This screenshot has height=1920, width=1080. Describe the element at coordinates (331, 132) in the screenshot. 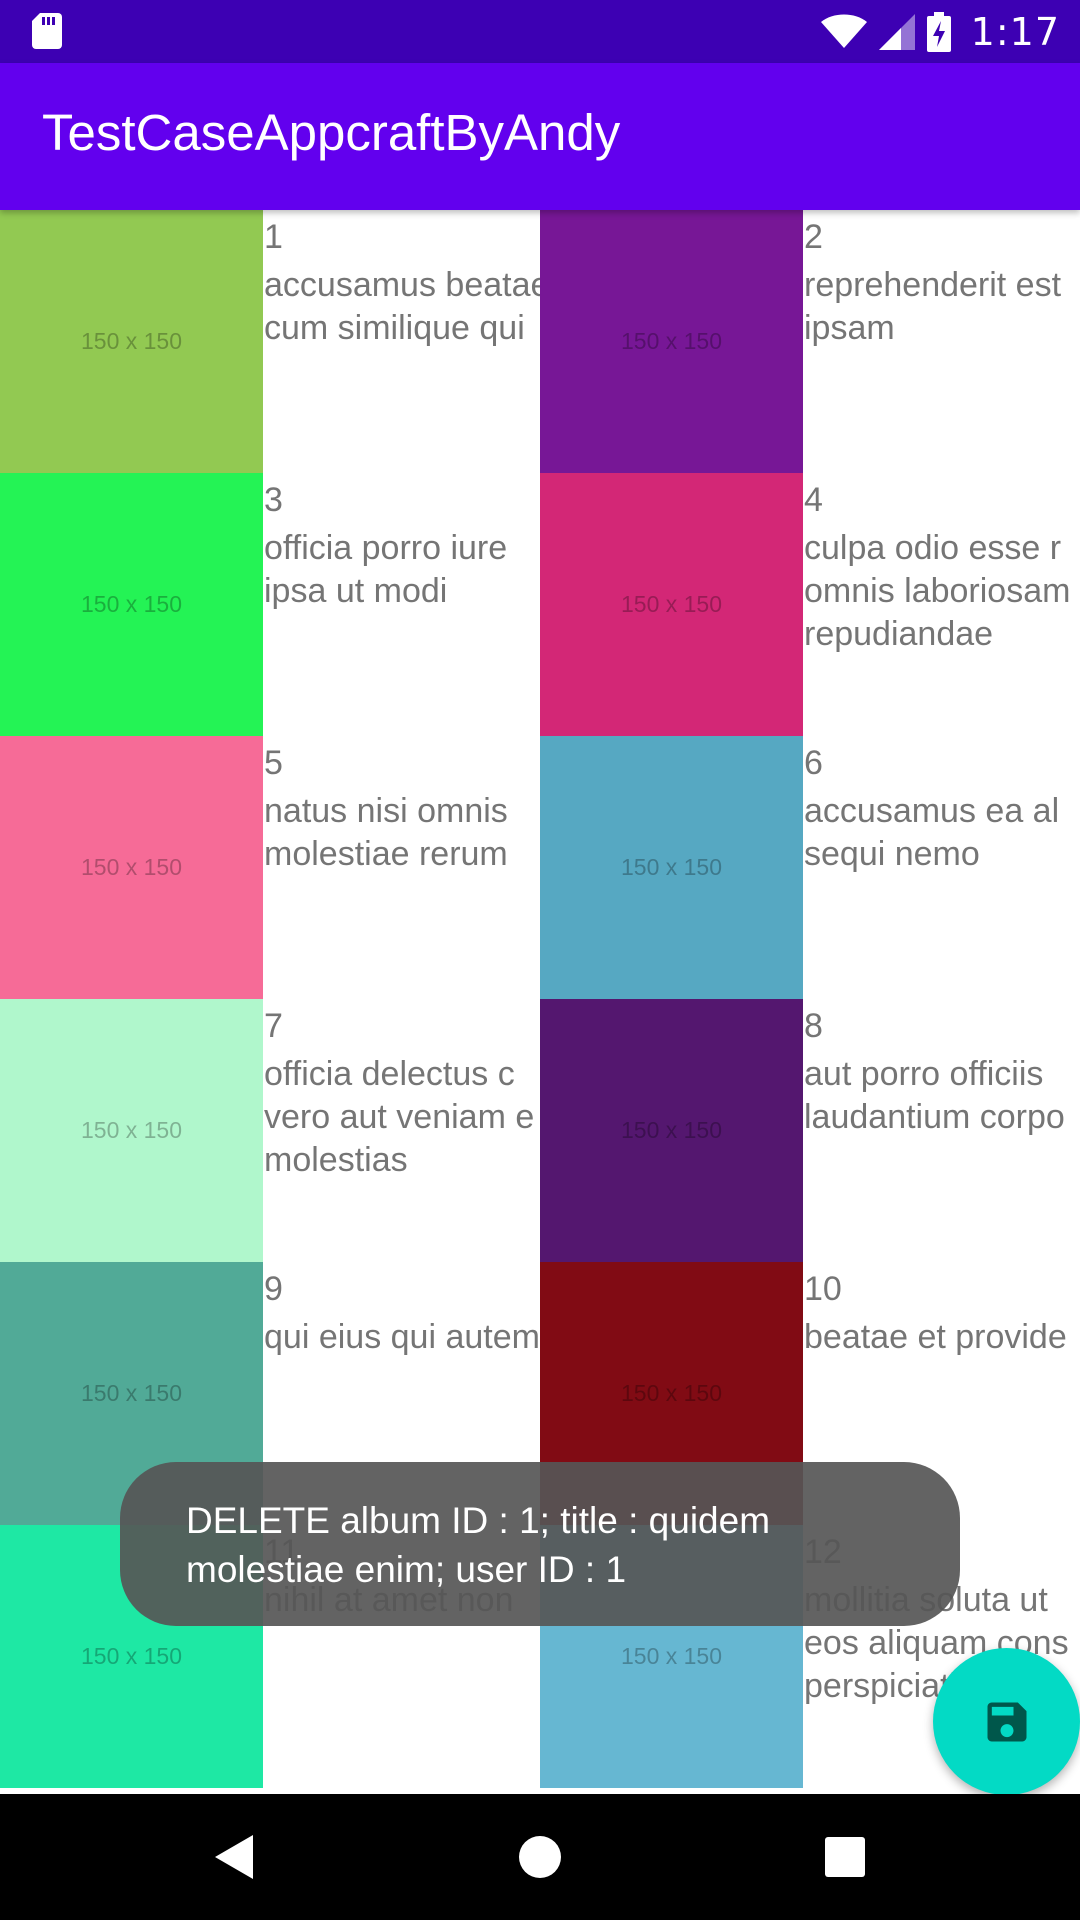

I see `app-title: TestCaseAppcraftByAndy` at that location.